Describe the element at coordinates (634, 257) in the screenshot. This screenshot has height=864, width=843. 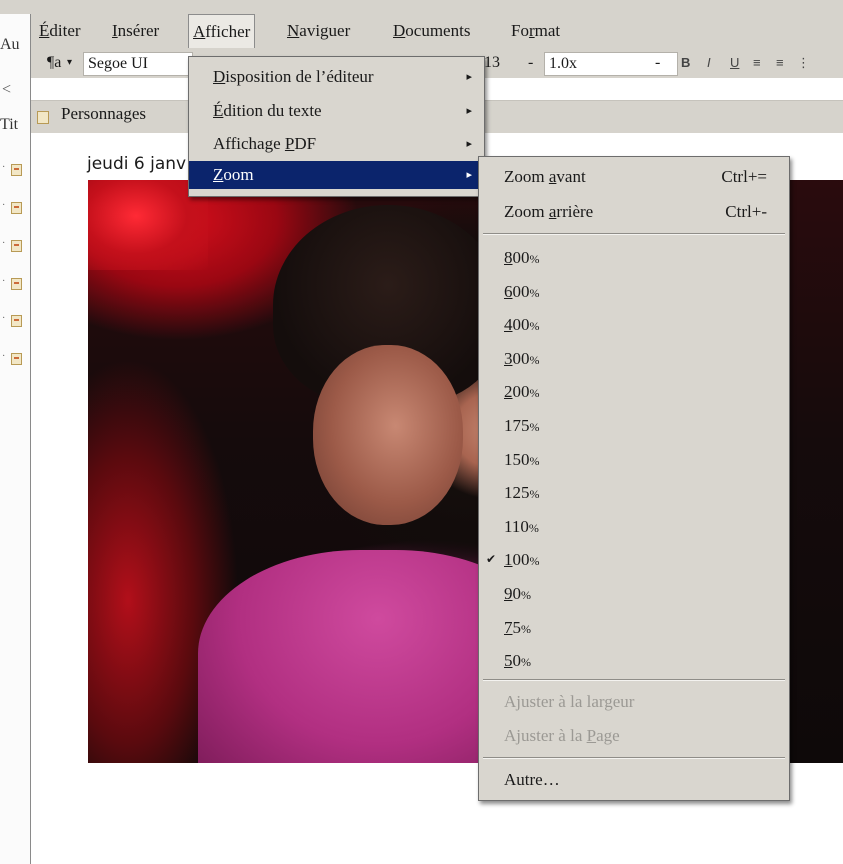
I see `zoom-level-item: 800%` at that location.